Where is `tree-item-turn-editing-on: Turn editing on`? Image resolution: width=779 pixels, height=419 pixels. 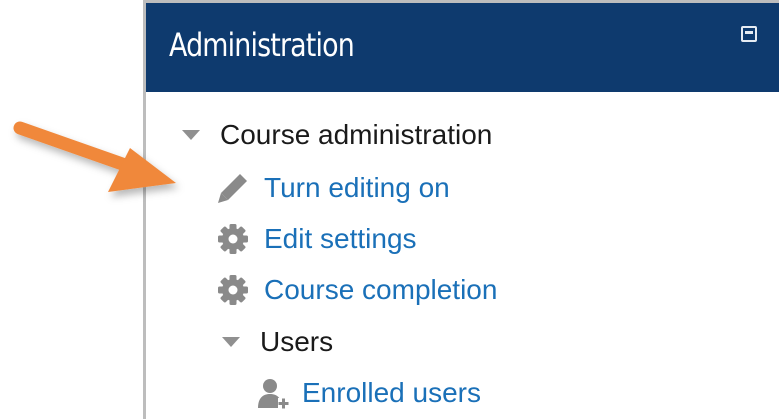 tree-item-turn-editing-on: Turn editing on is located at coordinates (333, 188).